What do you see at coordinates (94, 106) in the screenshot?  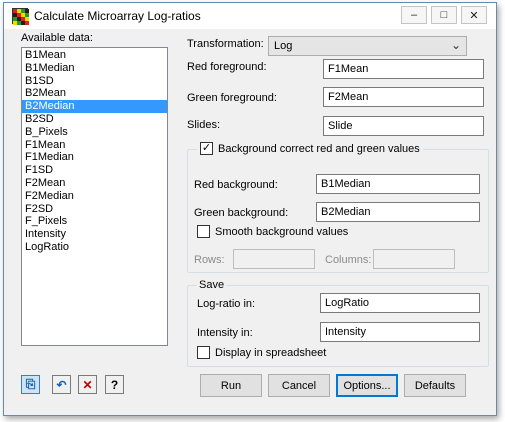 I see `list-item: B2Median` at bounding box center [94, 106].